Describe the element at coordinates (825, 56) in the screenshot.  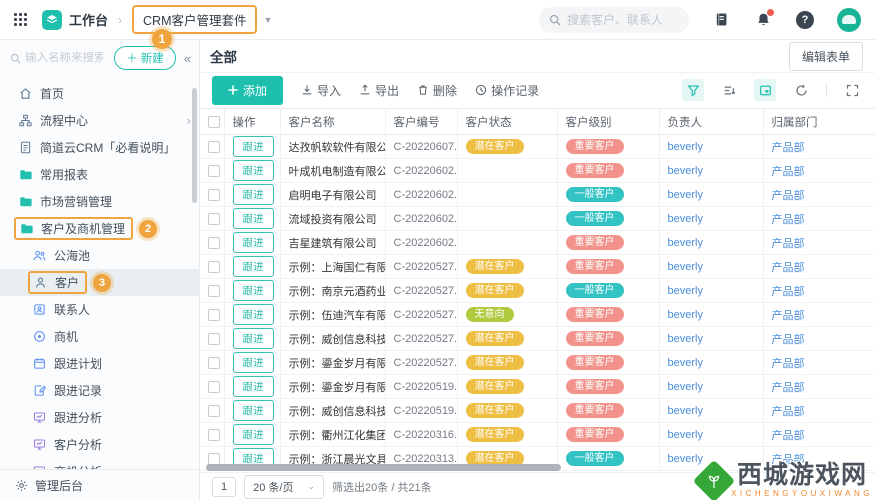
I see `edit-form-button: 编辑表单` at that location.